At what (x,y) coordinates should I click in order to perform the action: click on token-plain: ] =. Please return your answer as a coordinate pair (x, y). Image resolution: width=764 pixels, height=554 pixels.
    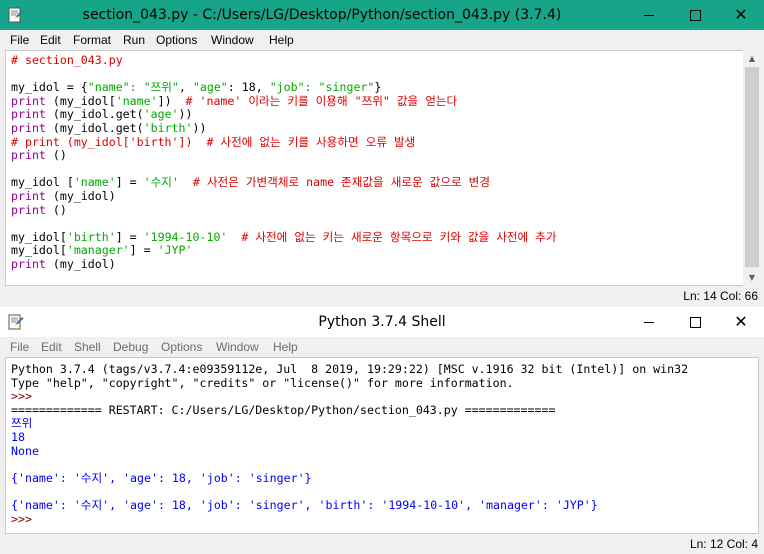
    Looking at the image, I should click on (129, 182).